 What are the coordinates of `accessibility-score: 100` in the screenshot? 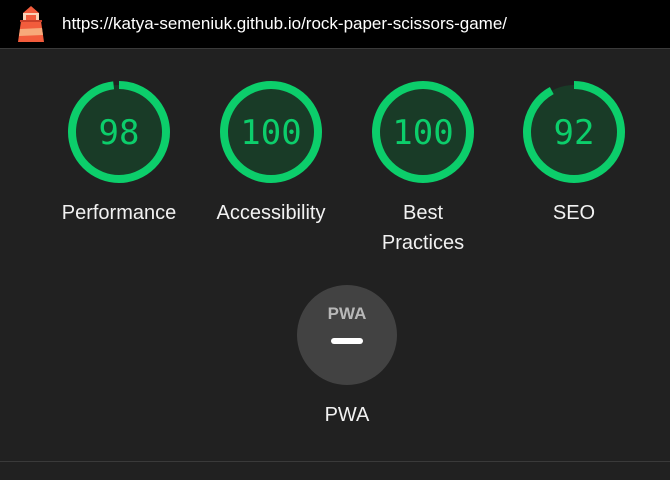 It's located at (270, 133).